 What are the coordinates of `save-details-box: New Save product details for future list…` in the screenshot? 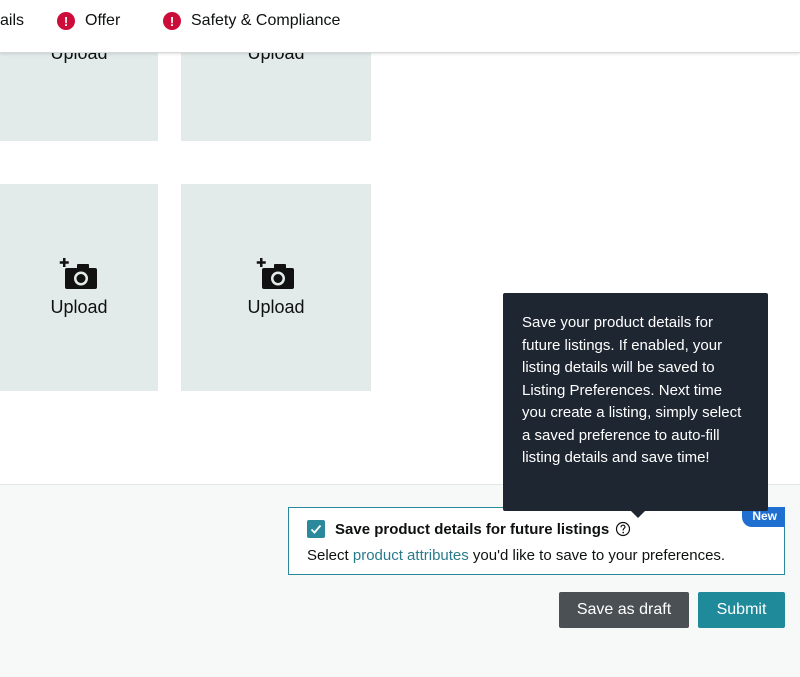 It's located at (536, 541).